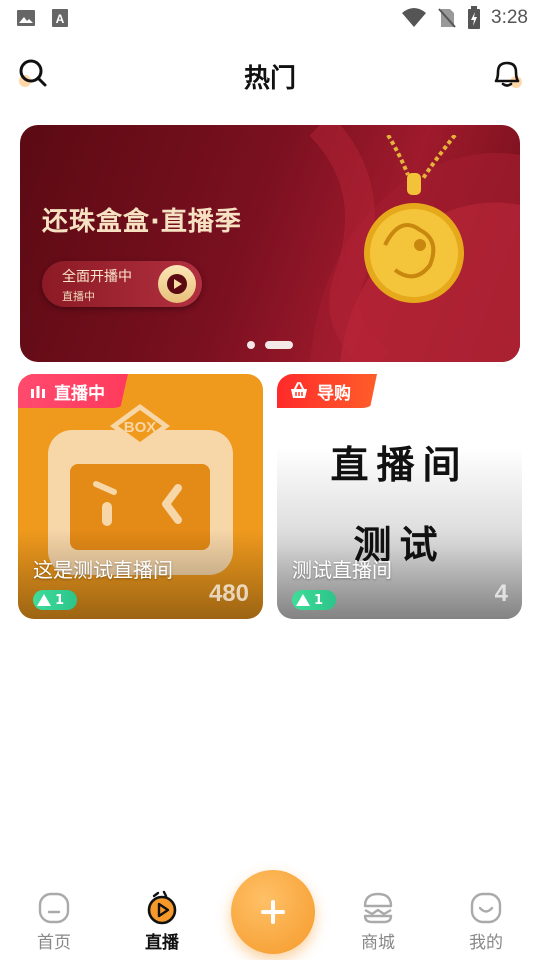 Image resolution: width=540 pixels, height=960 pixels. Describe the element at coordinates (79, 393) in the screenshot. I see `live-tag-label: 直播中` at that location.